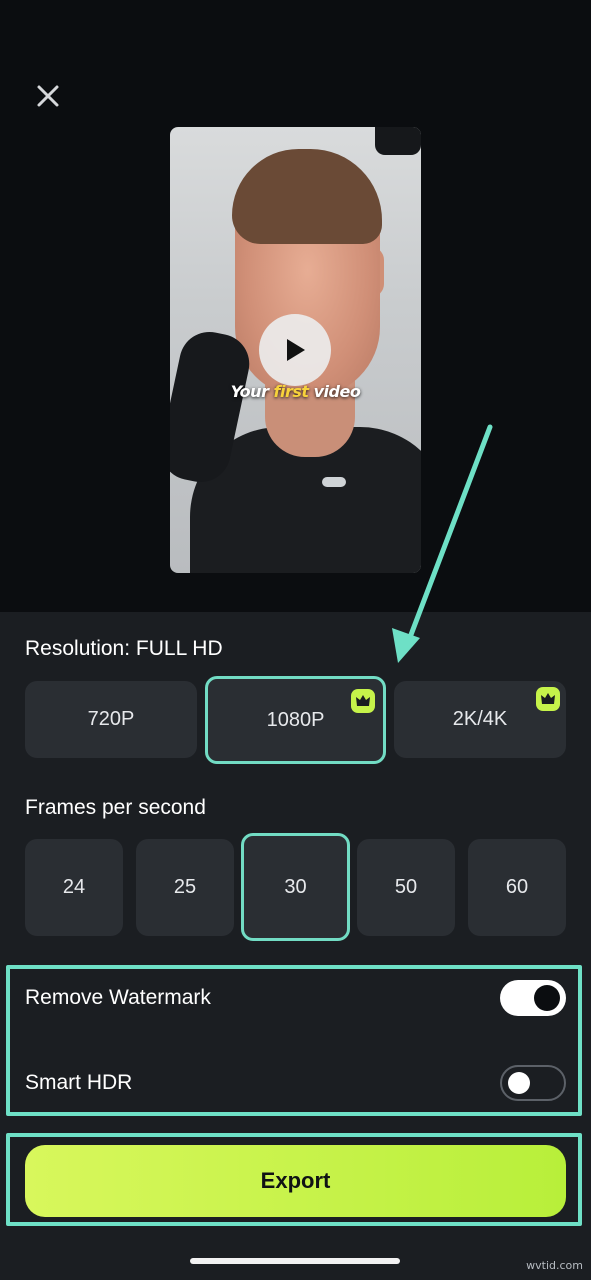 This screenshot has height=1280, width=591. What do you see at coordinates (118, 997) in the screenshot?
I see `remove-watermark-label: Remove Watermark` at bounding box center [118, 997].